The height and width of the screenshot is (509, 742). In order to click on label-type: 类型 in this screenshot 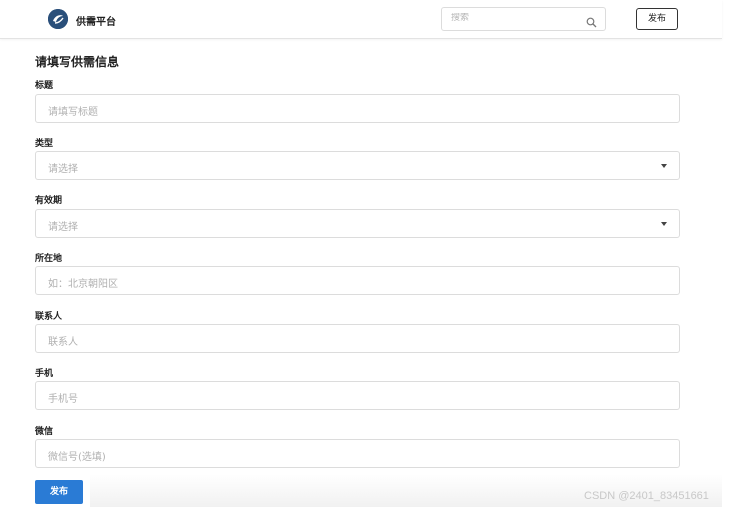, I will do `click(44, 144)`.